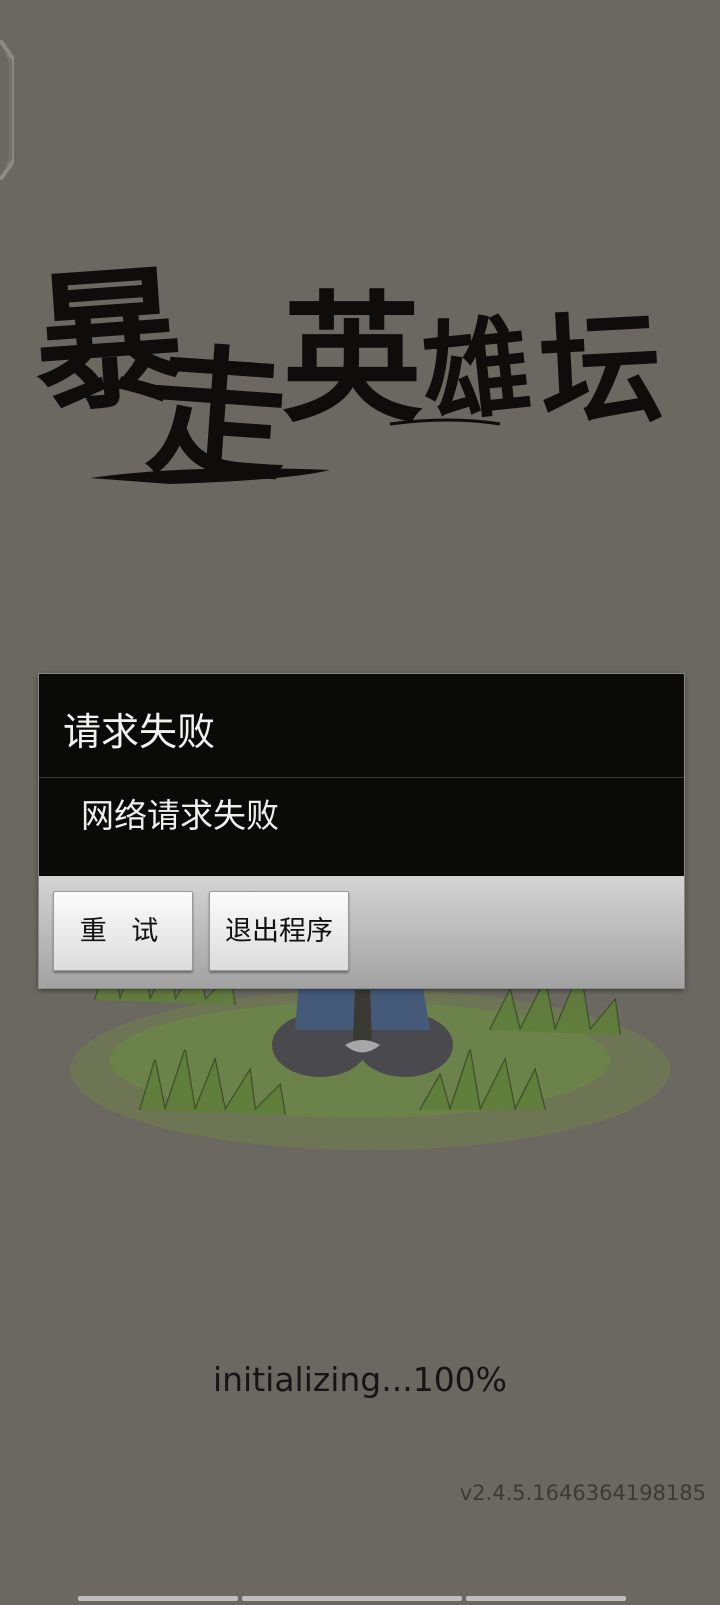 This screenshot has height=1605, width=720. What do you see at coordinates (476, 370) in the screenshot?
I see `logo-char-4: 雄` at bounding box center [476, 370].